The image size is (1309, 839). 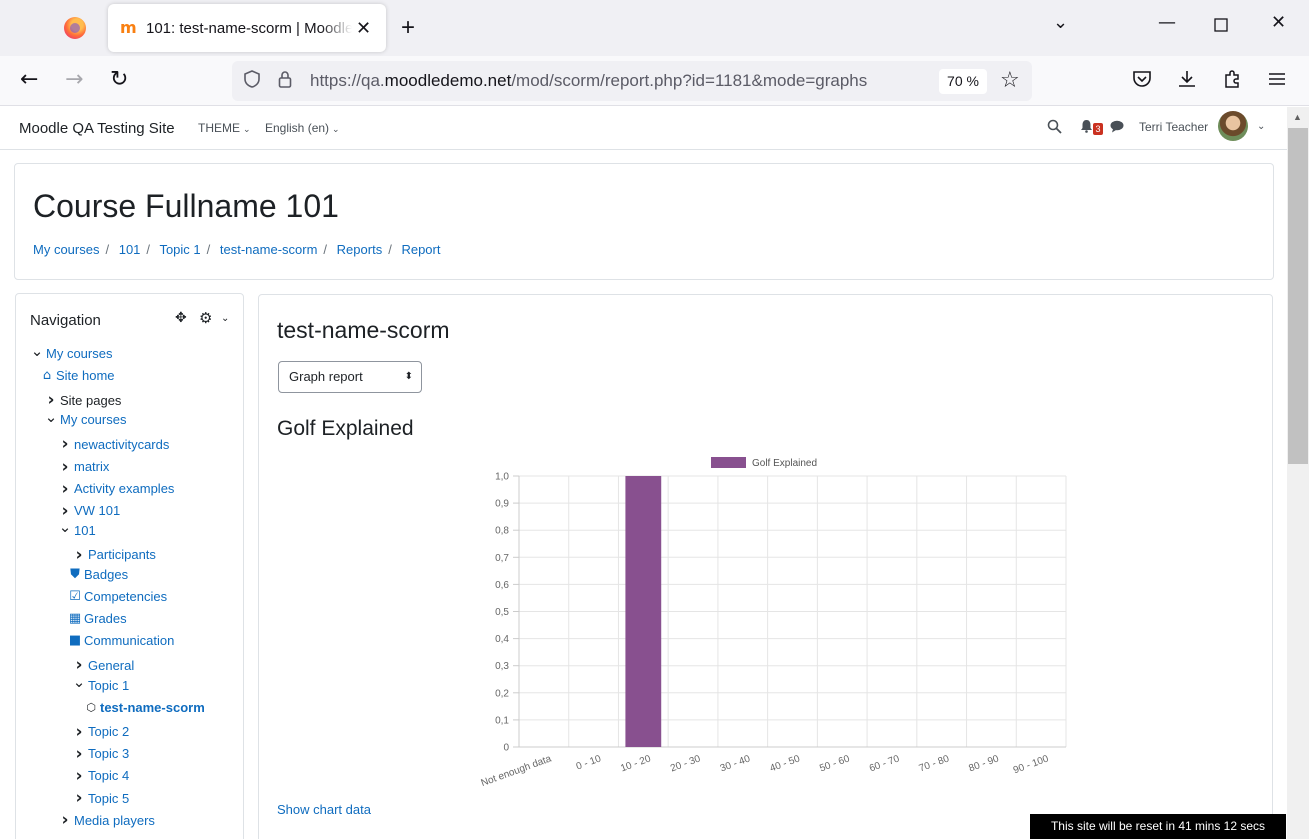 What do you see at coordinates (116, 489) in the screenshot?
I see `nav-tree-item: › Activity examples` at bounding box center [116, 489].